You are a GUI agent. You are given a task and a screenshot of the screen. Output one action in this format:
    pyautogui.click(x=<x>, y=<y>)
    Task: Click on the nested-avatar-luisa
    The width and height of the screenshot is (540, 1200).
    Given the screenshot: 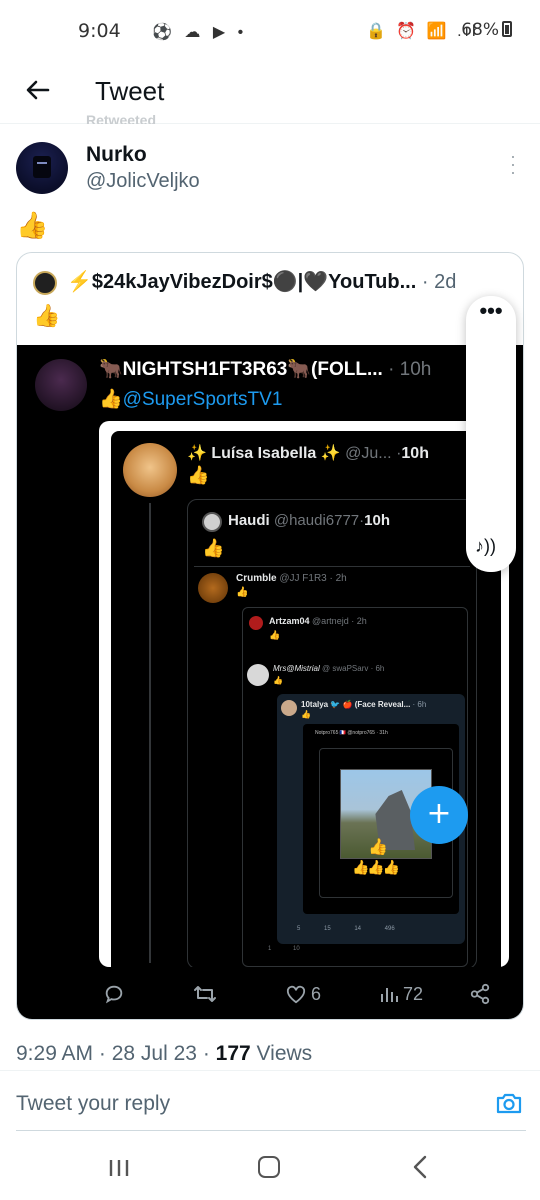 What is the action you would take?
    pyautogui.click(x=150, y=470)
    